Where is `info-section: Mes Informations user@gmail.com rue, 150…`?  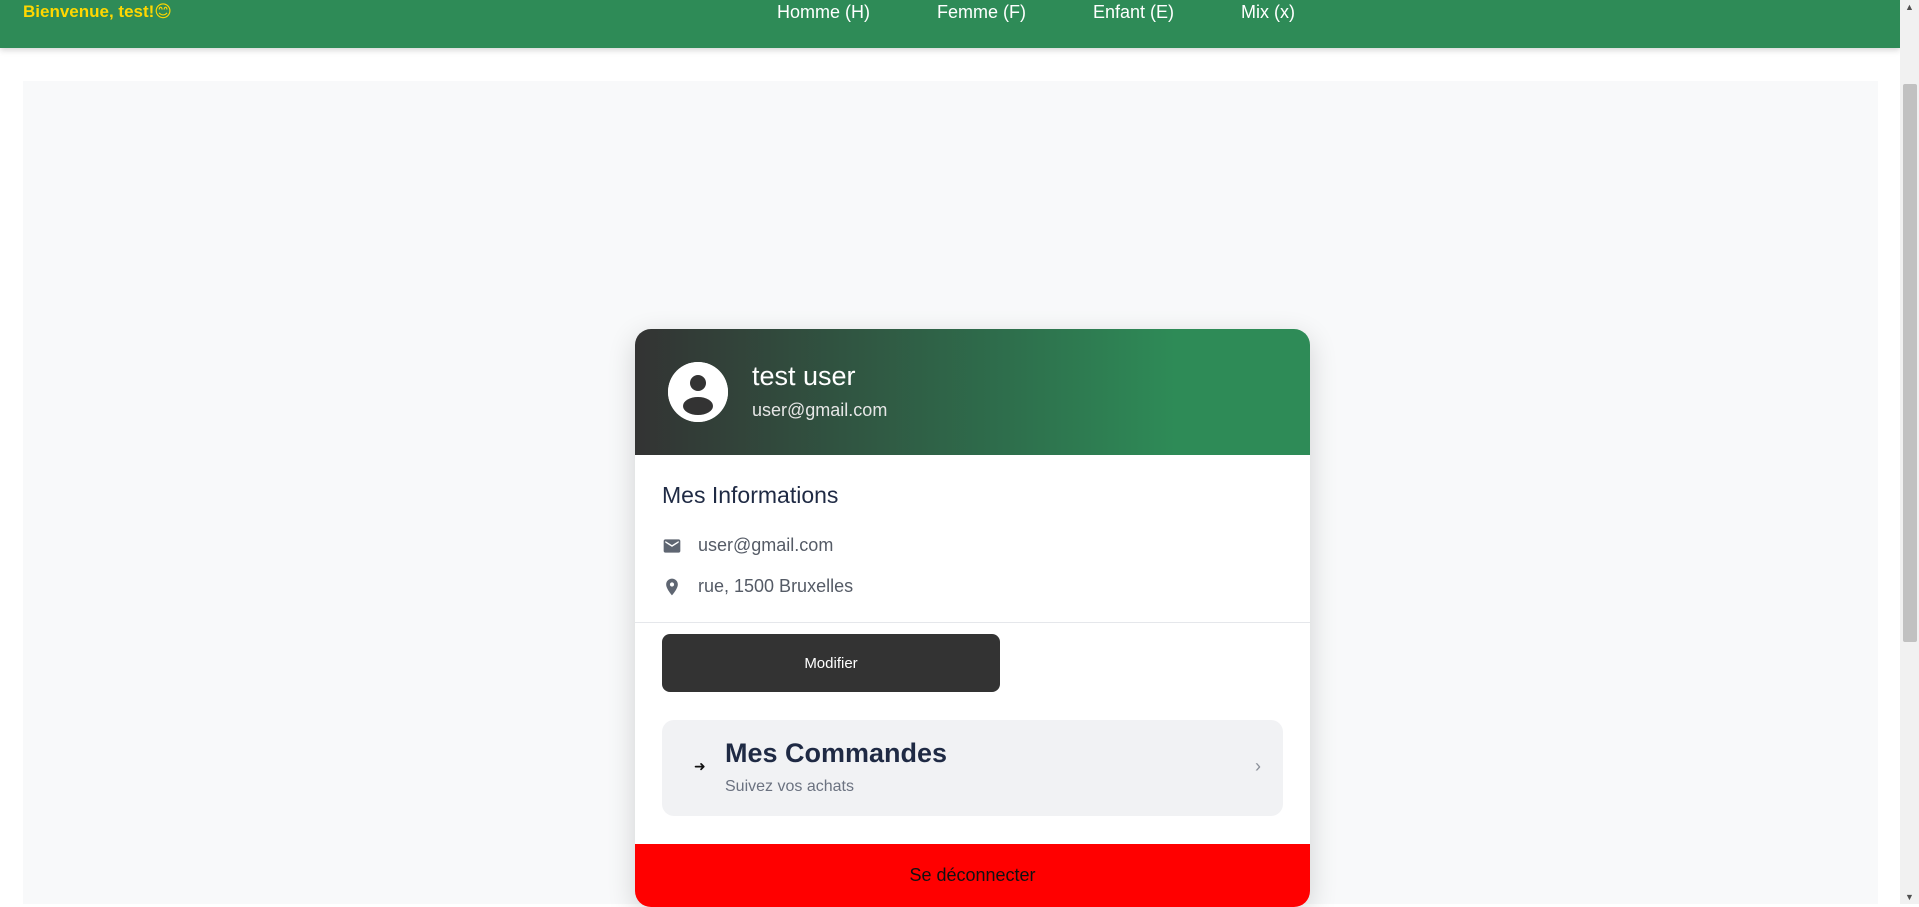 info-section: Mes Informations user@gmail.com rue, 150… is located at coordinates (972, 539).